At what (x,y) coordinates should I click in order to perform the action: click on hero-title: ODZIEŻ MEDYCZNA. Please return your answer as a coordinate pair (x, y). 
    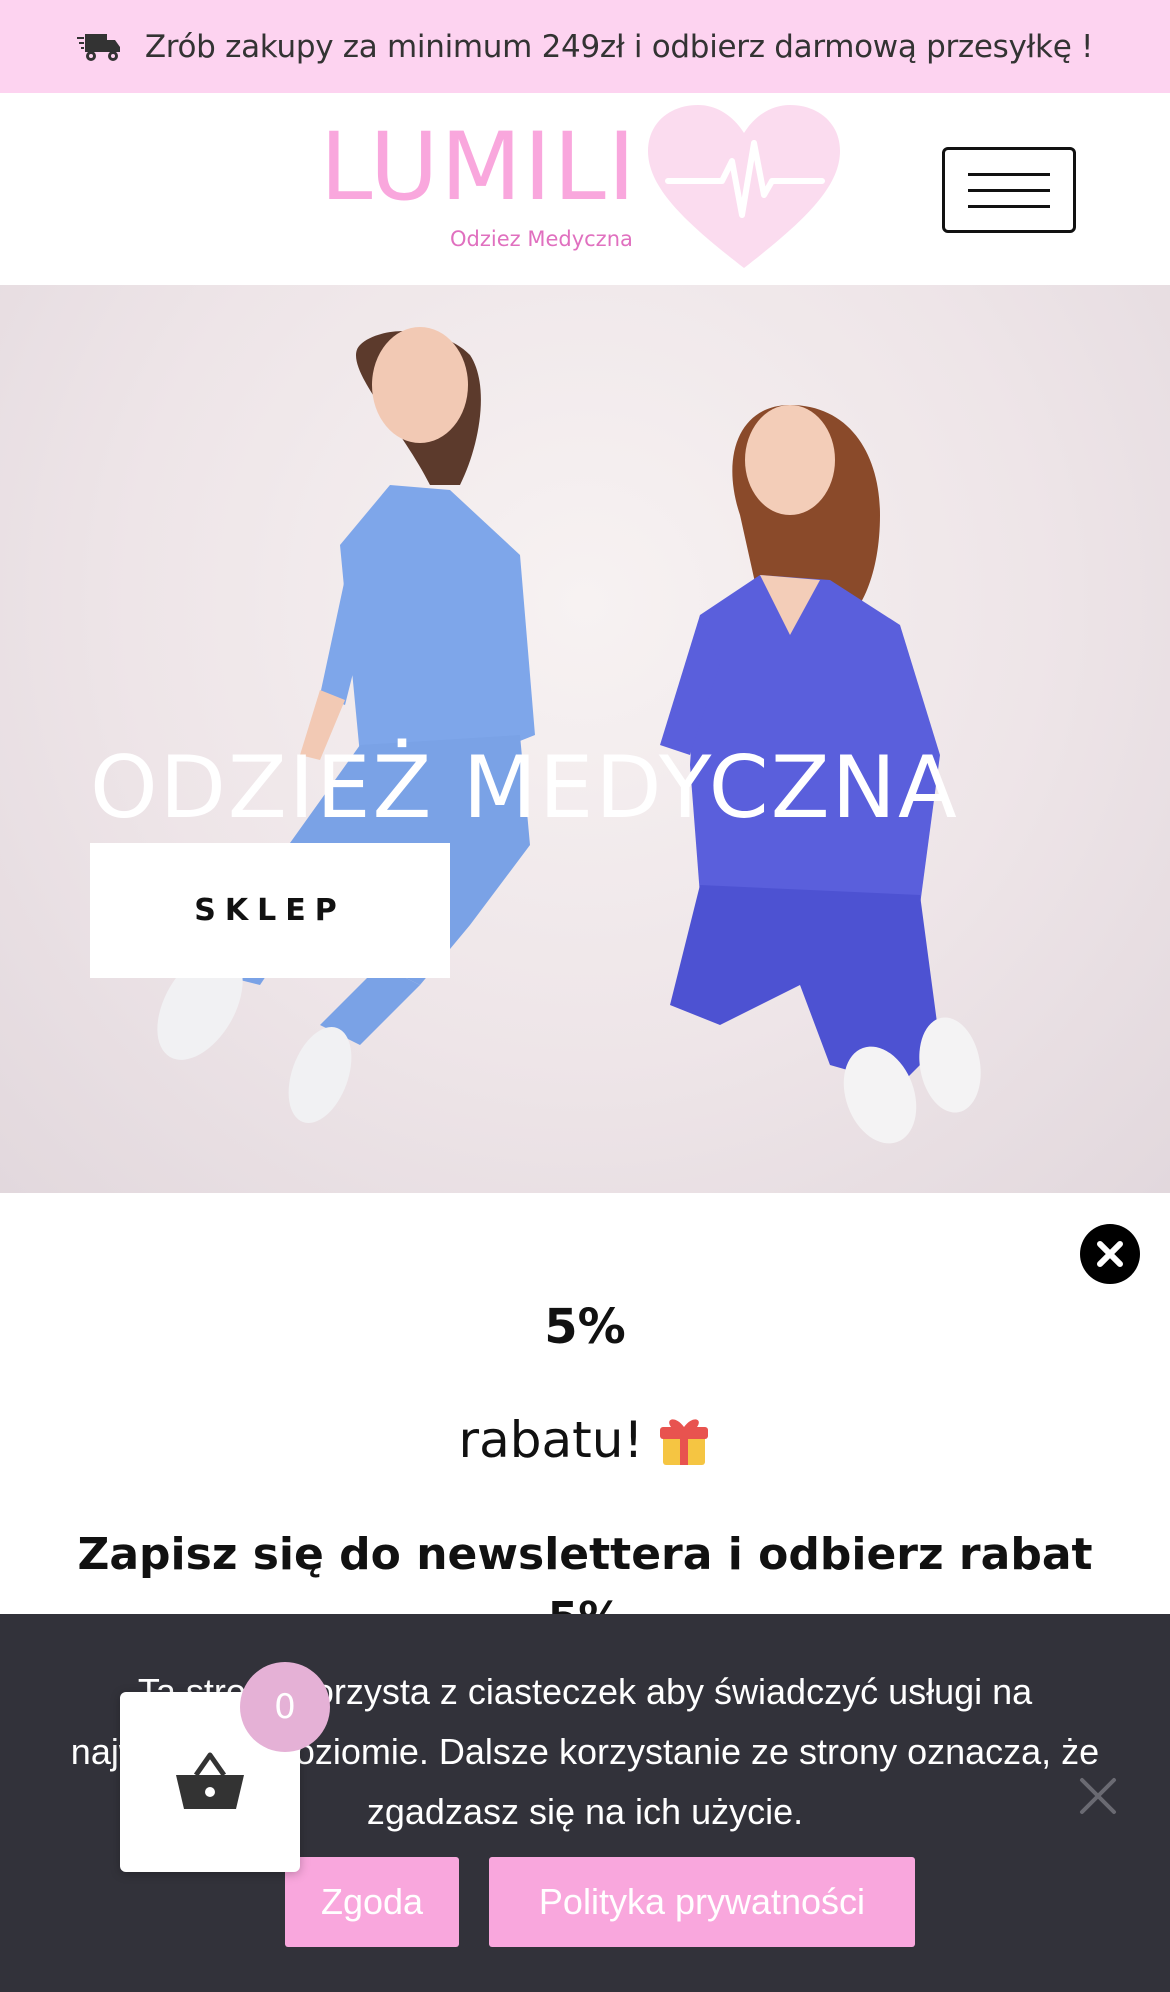
    Looking at the image, I should click on (524, 788).